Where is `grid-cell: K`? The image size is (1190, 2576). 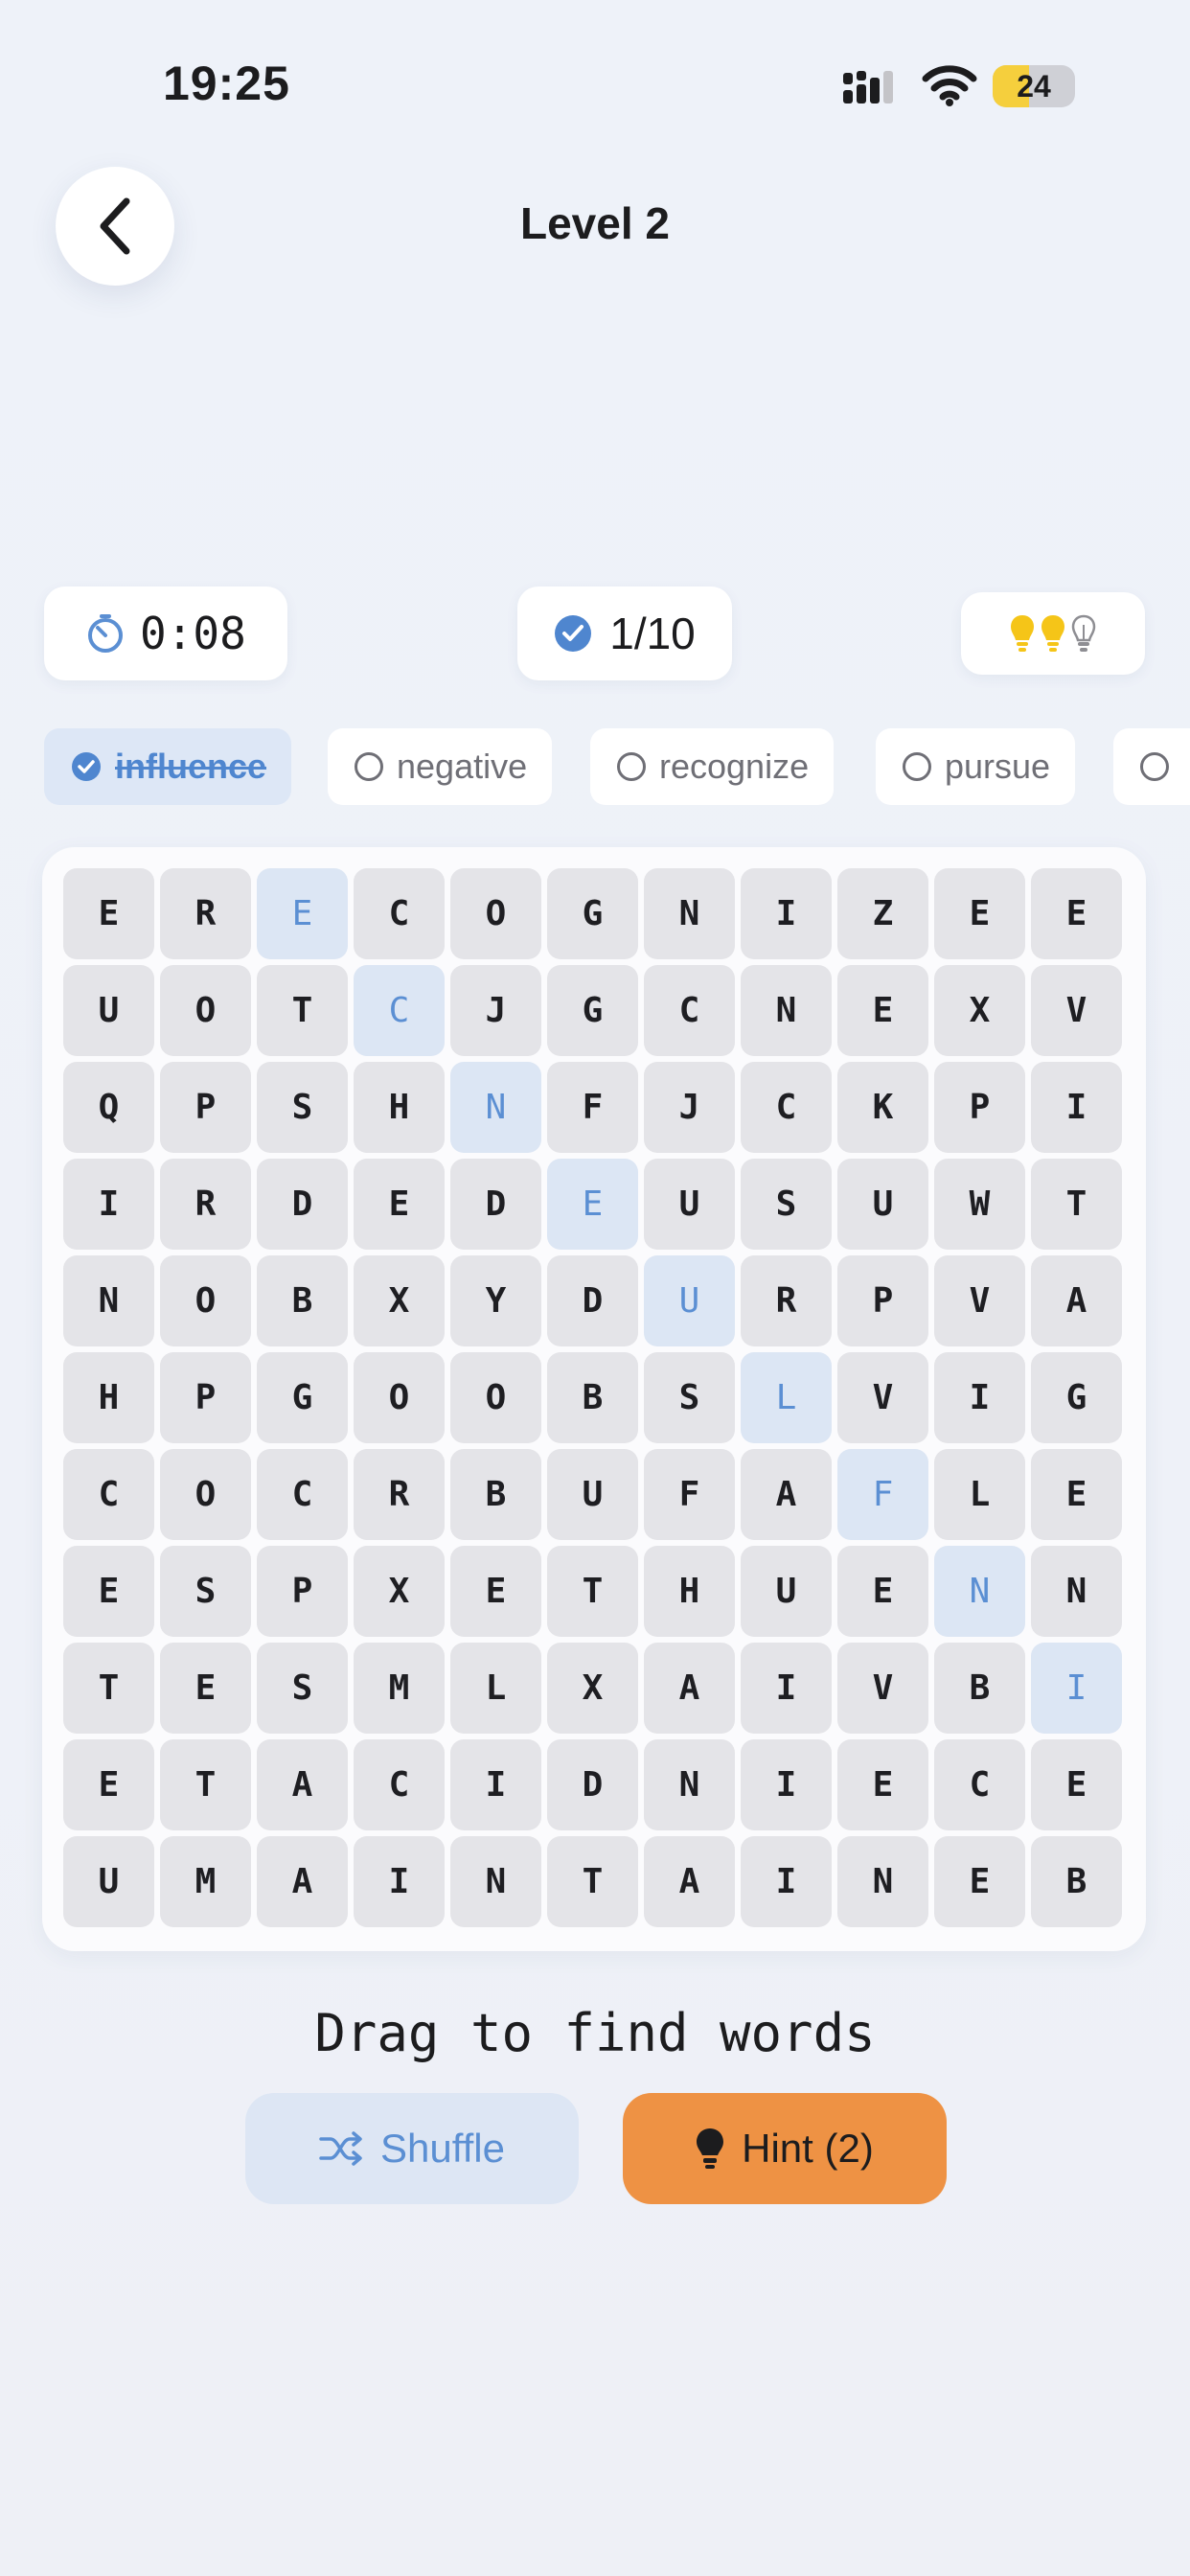
grid-cell: K is located at coordinates (883, 1107).